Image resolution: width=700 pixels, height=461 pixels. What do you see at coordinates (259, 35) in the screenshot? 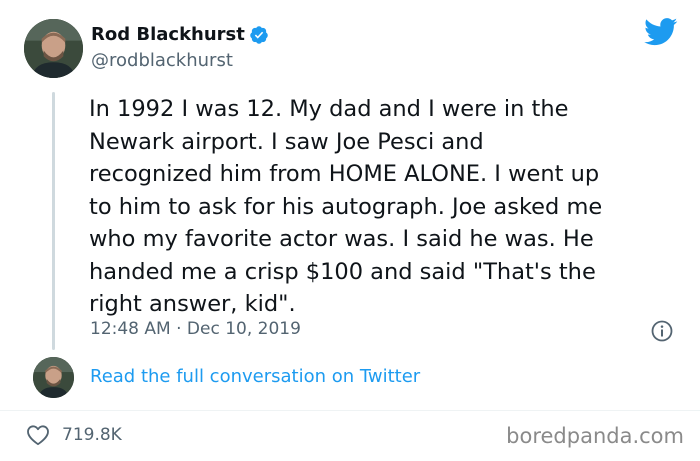
I see `verified-badge-icon` at bounding box center [259, 35].